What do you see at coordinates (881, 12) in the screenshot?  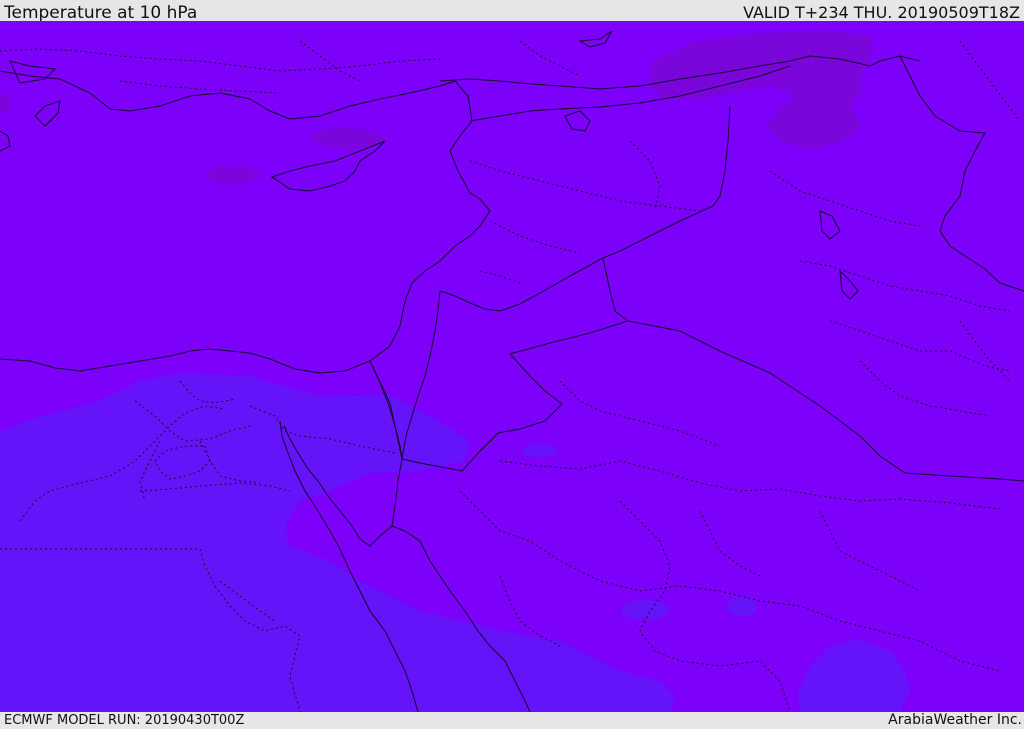 I see `valid-time: VALID T+234 THU. 20190509T18Z` at bounding box center [881, 12].